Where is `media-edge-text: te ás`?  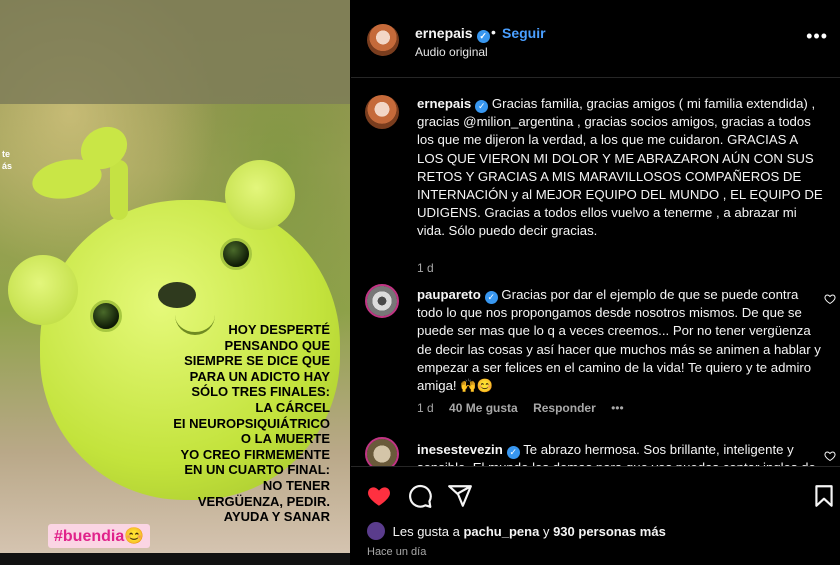 media-edge-text: te ás is located at coordinates (7, 160).